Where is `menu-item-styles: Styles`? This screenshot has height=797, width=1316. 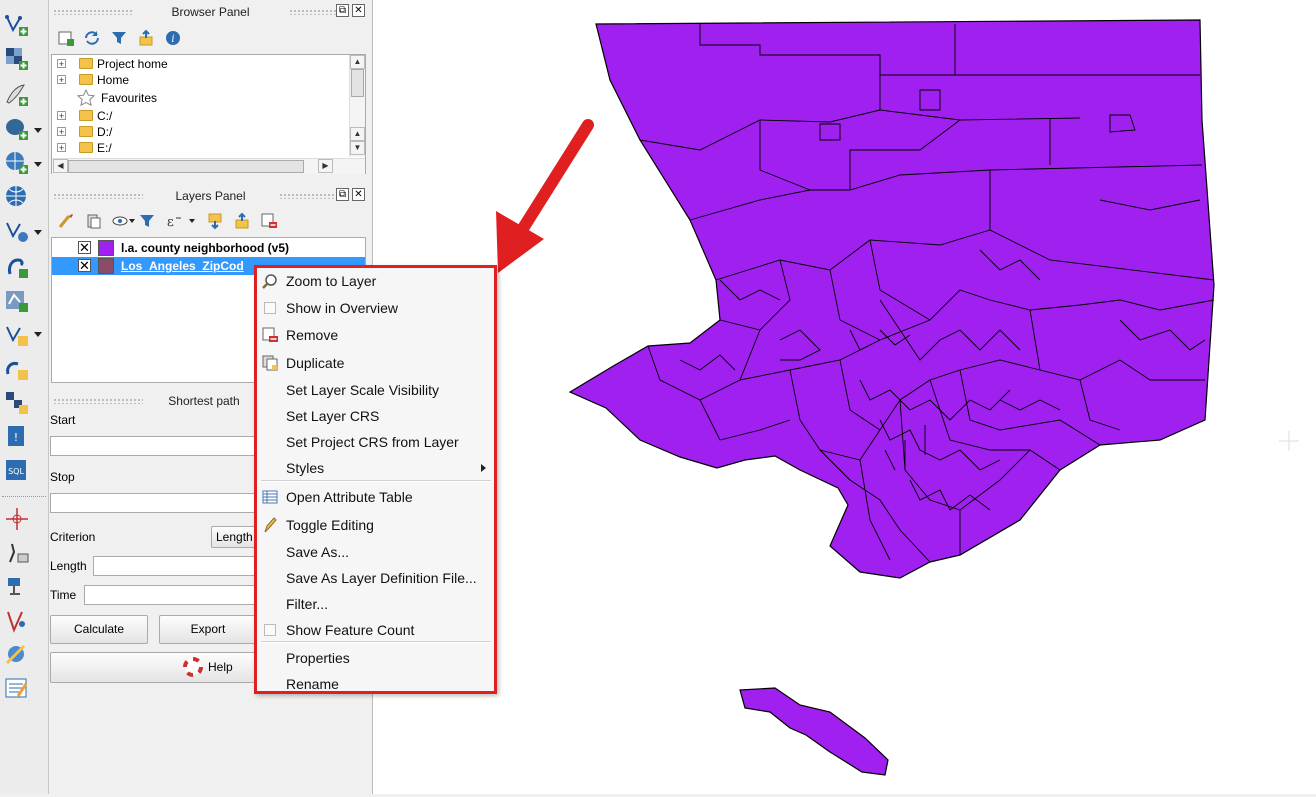 menu-item-styles: Styles is located at coordinates (375, 468).